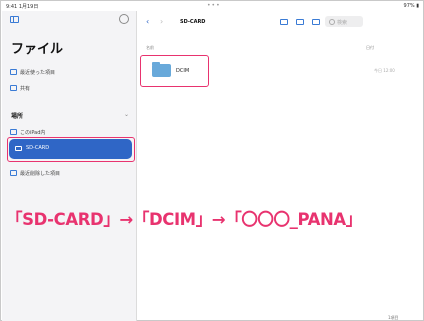 Image resolution: width=424 pixels, height=321 pixels. What do you see at coordinates (38, 72) in the screenshot?
I see `sidebar-item-label: 最近使った項目` at bounding box center [38, 72].